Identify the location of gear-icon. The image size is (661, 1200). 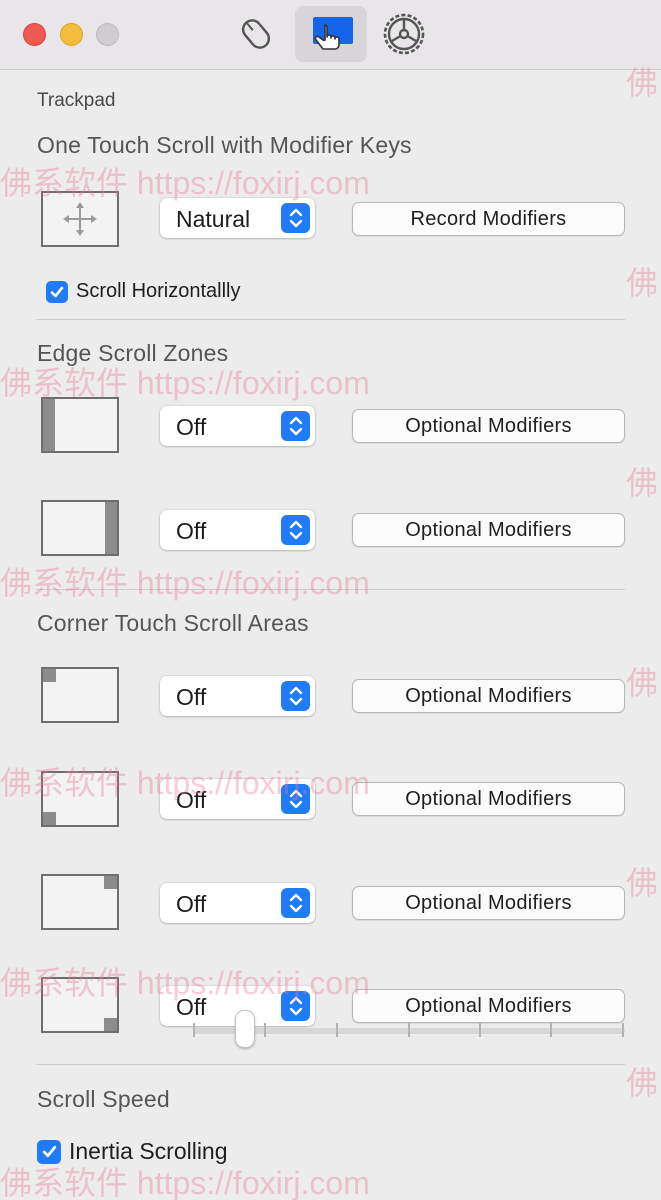
(404, 34).